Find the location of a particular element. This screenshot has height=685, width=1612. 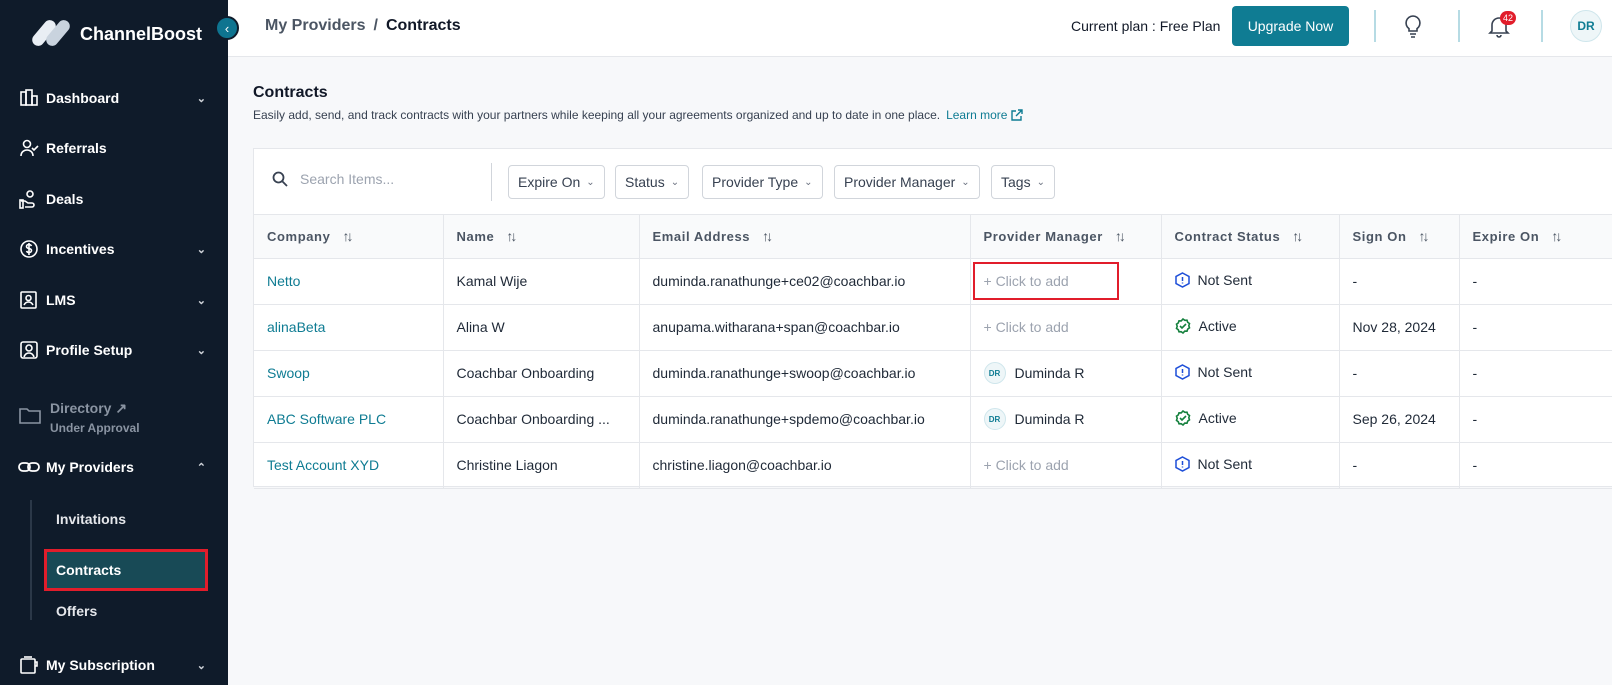

email-address: anupama.witharana+span@coachbar.io is located at coordinates (805, 327).